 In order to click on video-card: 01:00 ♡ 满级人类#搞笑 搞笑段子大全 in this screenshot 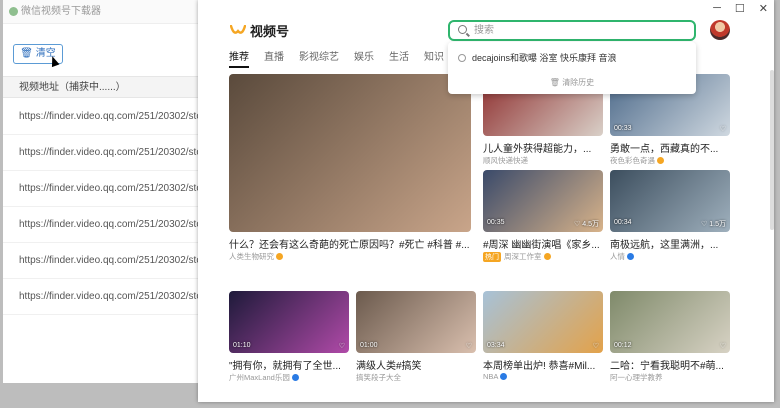, I will do `click(416, 340)`.